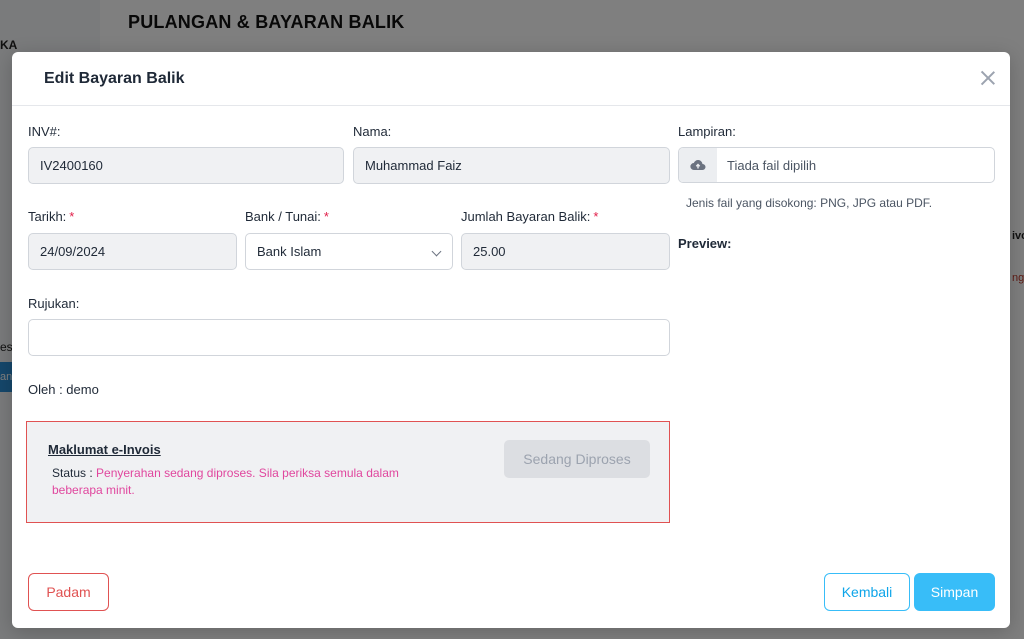 This screenshot has height=639, width=1024. I want to click on jumlah-field: 25.00, so click(565, 251).